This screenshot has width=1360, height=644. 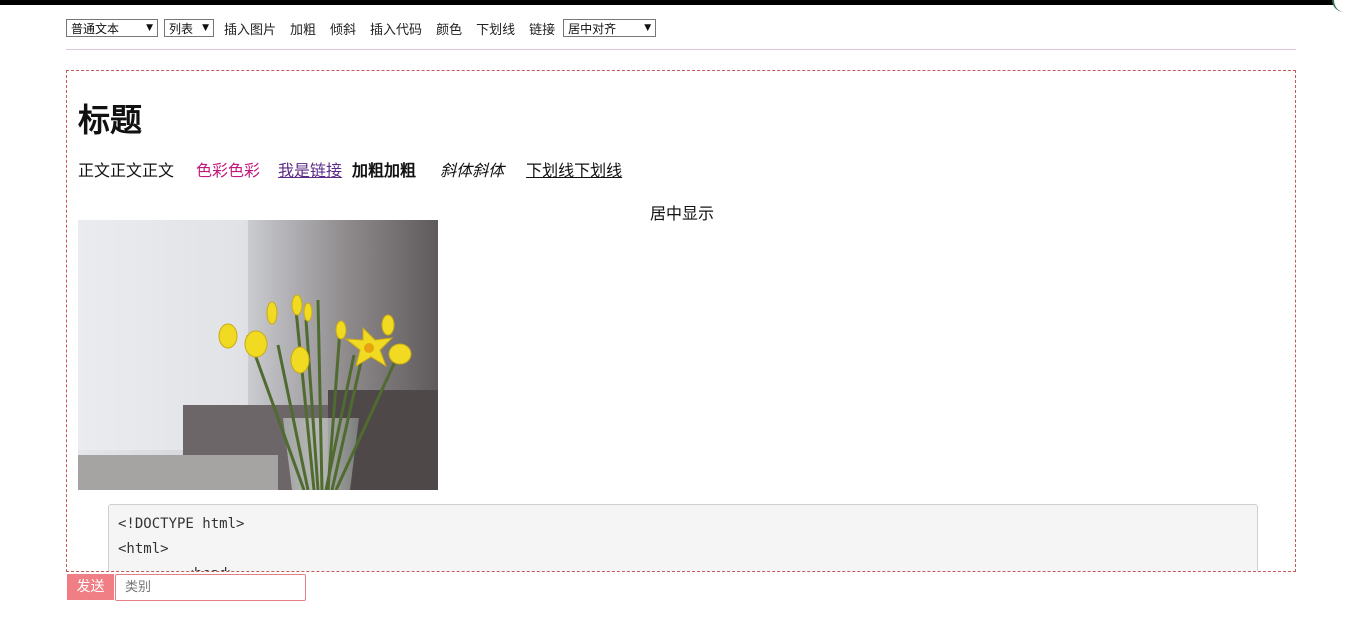 What do you see at coordinates (542, 28) in the screenshot?
I see `link-button: 链接` at bounding box center [542, 28].